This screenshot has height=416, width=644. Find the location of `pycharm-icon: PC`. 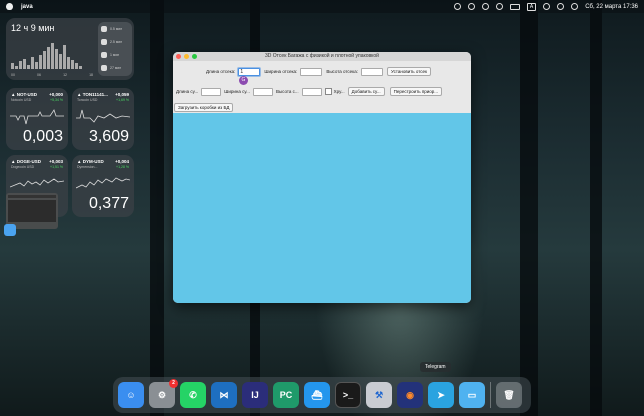

pycharm-icon: PC is located at coordinates (286, 395).